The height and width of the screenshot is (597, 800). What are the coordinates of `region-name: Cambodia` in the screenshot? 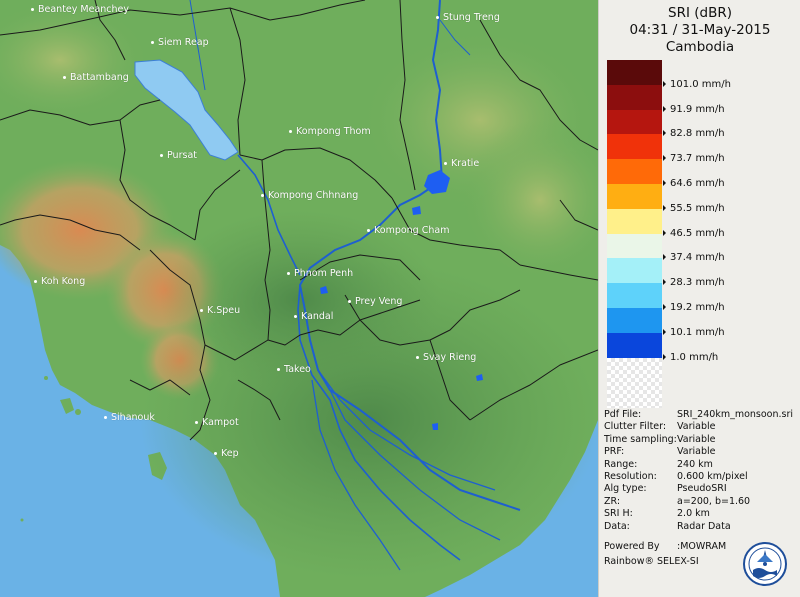 It's located at (700, 47).